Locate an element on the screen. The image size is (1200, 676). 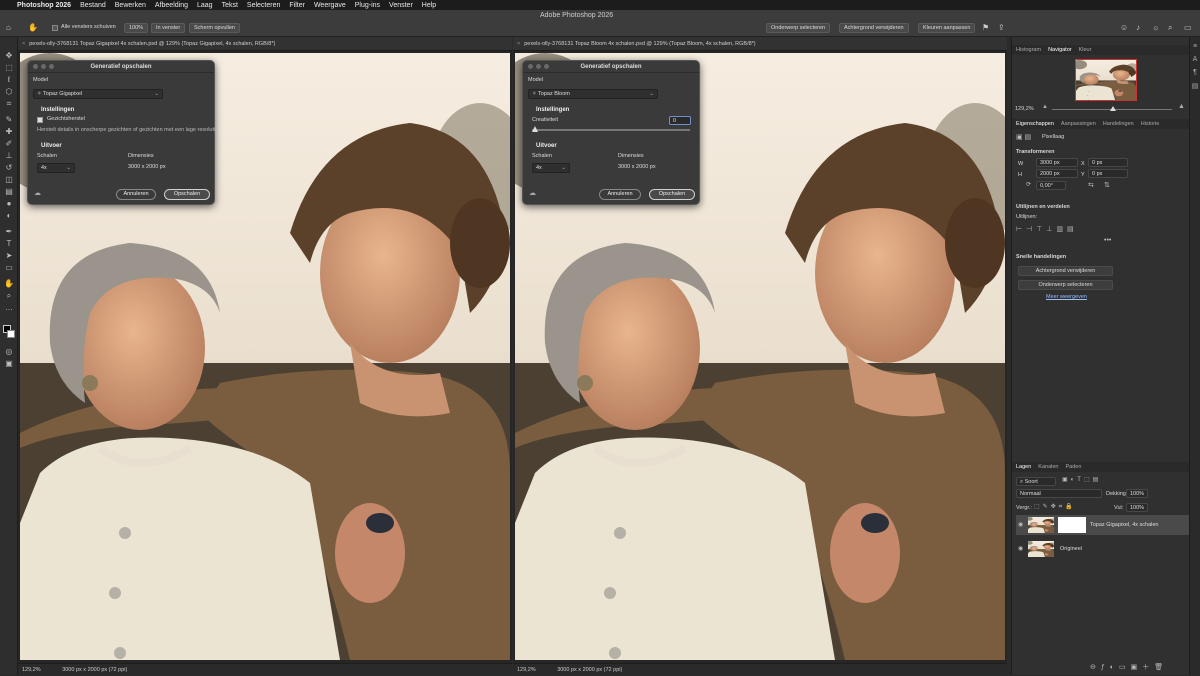
menu-edit: Bewerken is located at coordinates (130, 5).